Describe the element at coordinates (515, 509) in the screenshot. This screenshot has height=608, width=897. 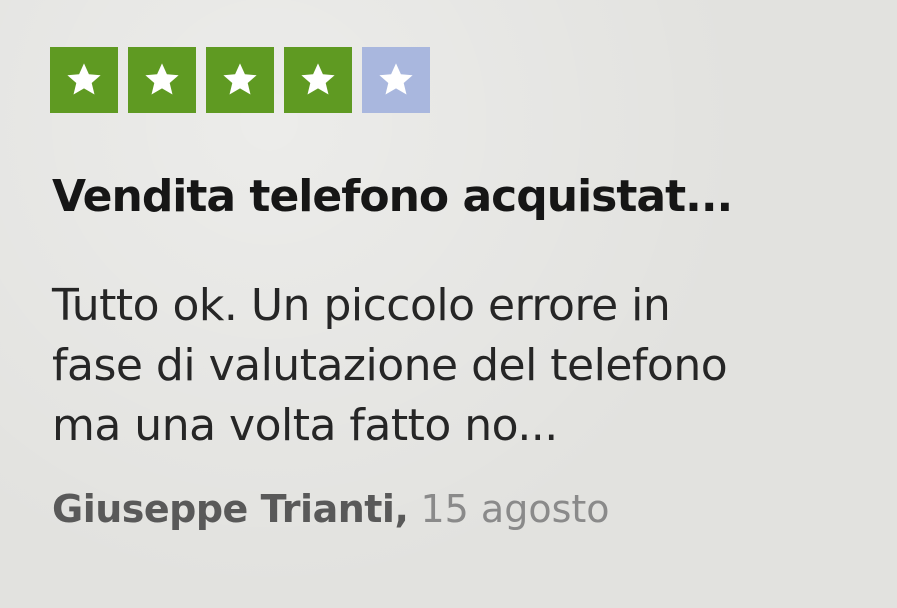
I see `review-date: 15 agosto` at that location.